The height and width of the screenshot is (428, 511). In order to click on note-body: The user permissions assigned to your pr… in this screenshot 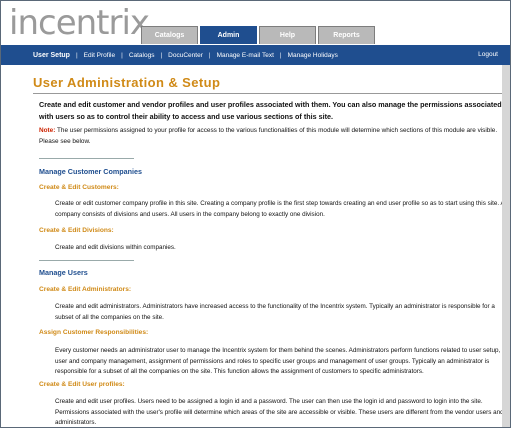, I will do `click(268, 136)`.